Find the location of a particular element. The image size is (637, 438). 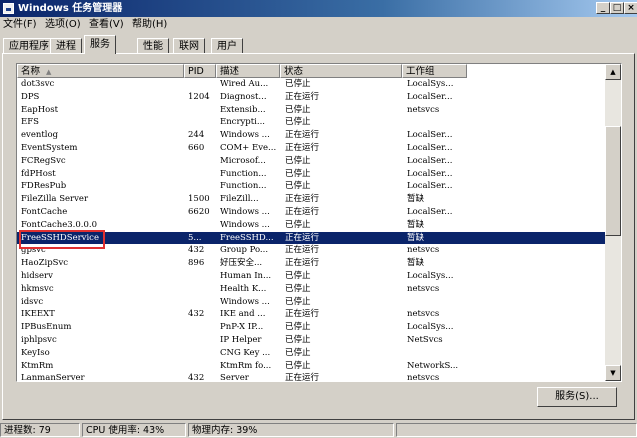

service-group: NetSvcs is located at coordinates (425, 340).